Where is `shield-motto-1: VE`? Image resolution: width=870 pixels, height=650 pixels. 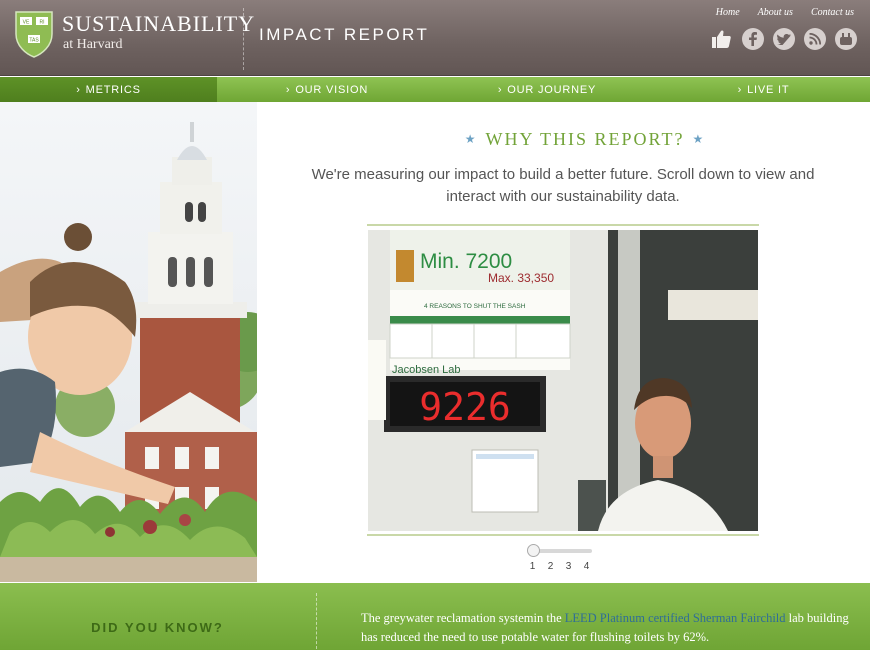 shield-motto-1: VE is located at coordinates (26, 23).